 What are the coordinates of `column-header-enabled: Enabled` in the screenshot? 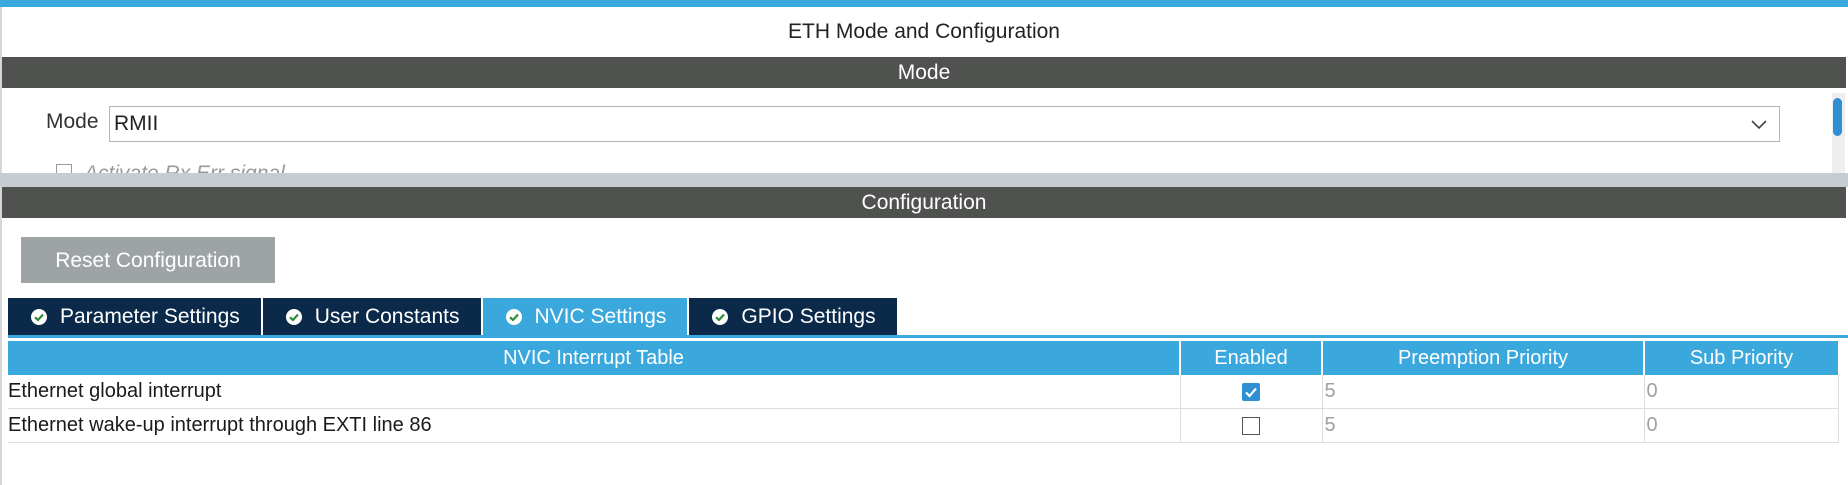 It's located at (1251, 358).